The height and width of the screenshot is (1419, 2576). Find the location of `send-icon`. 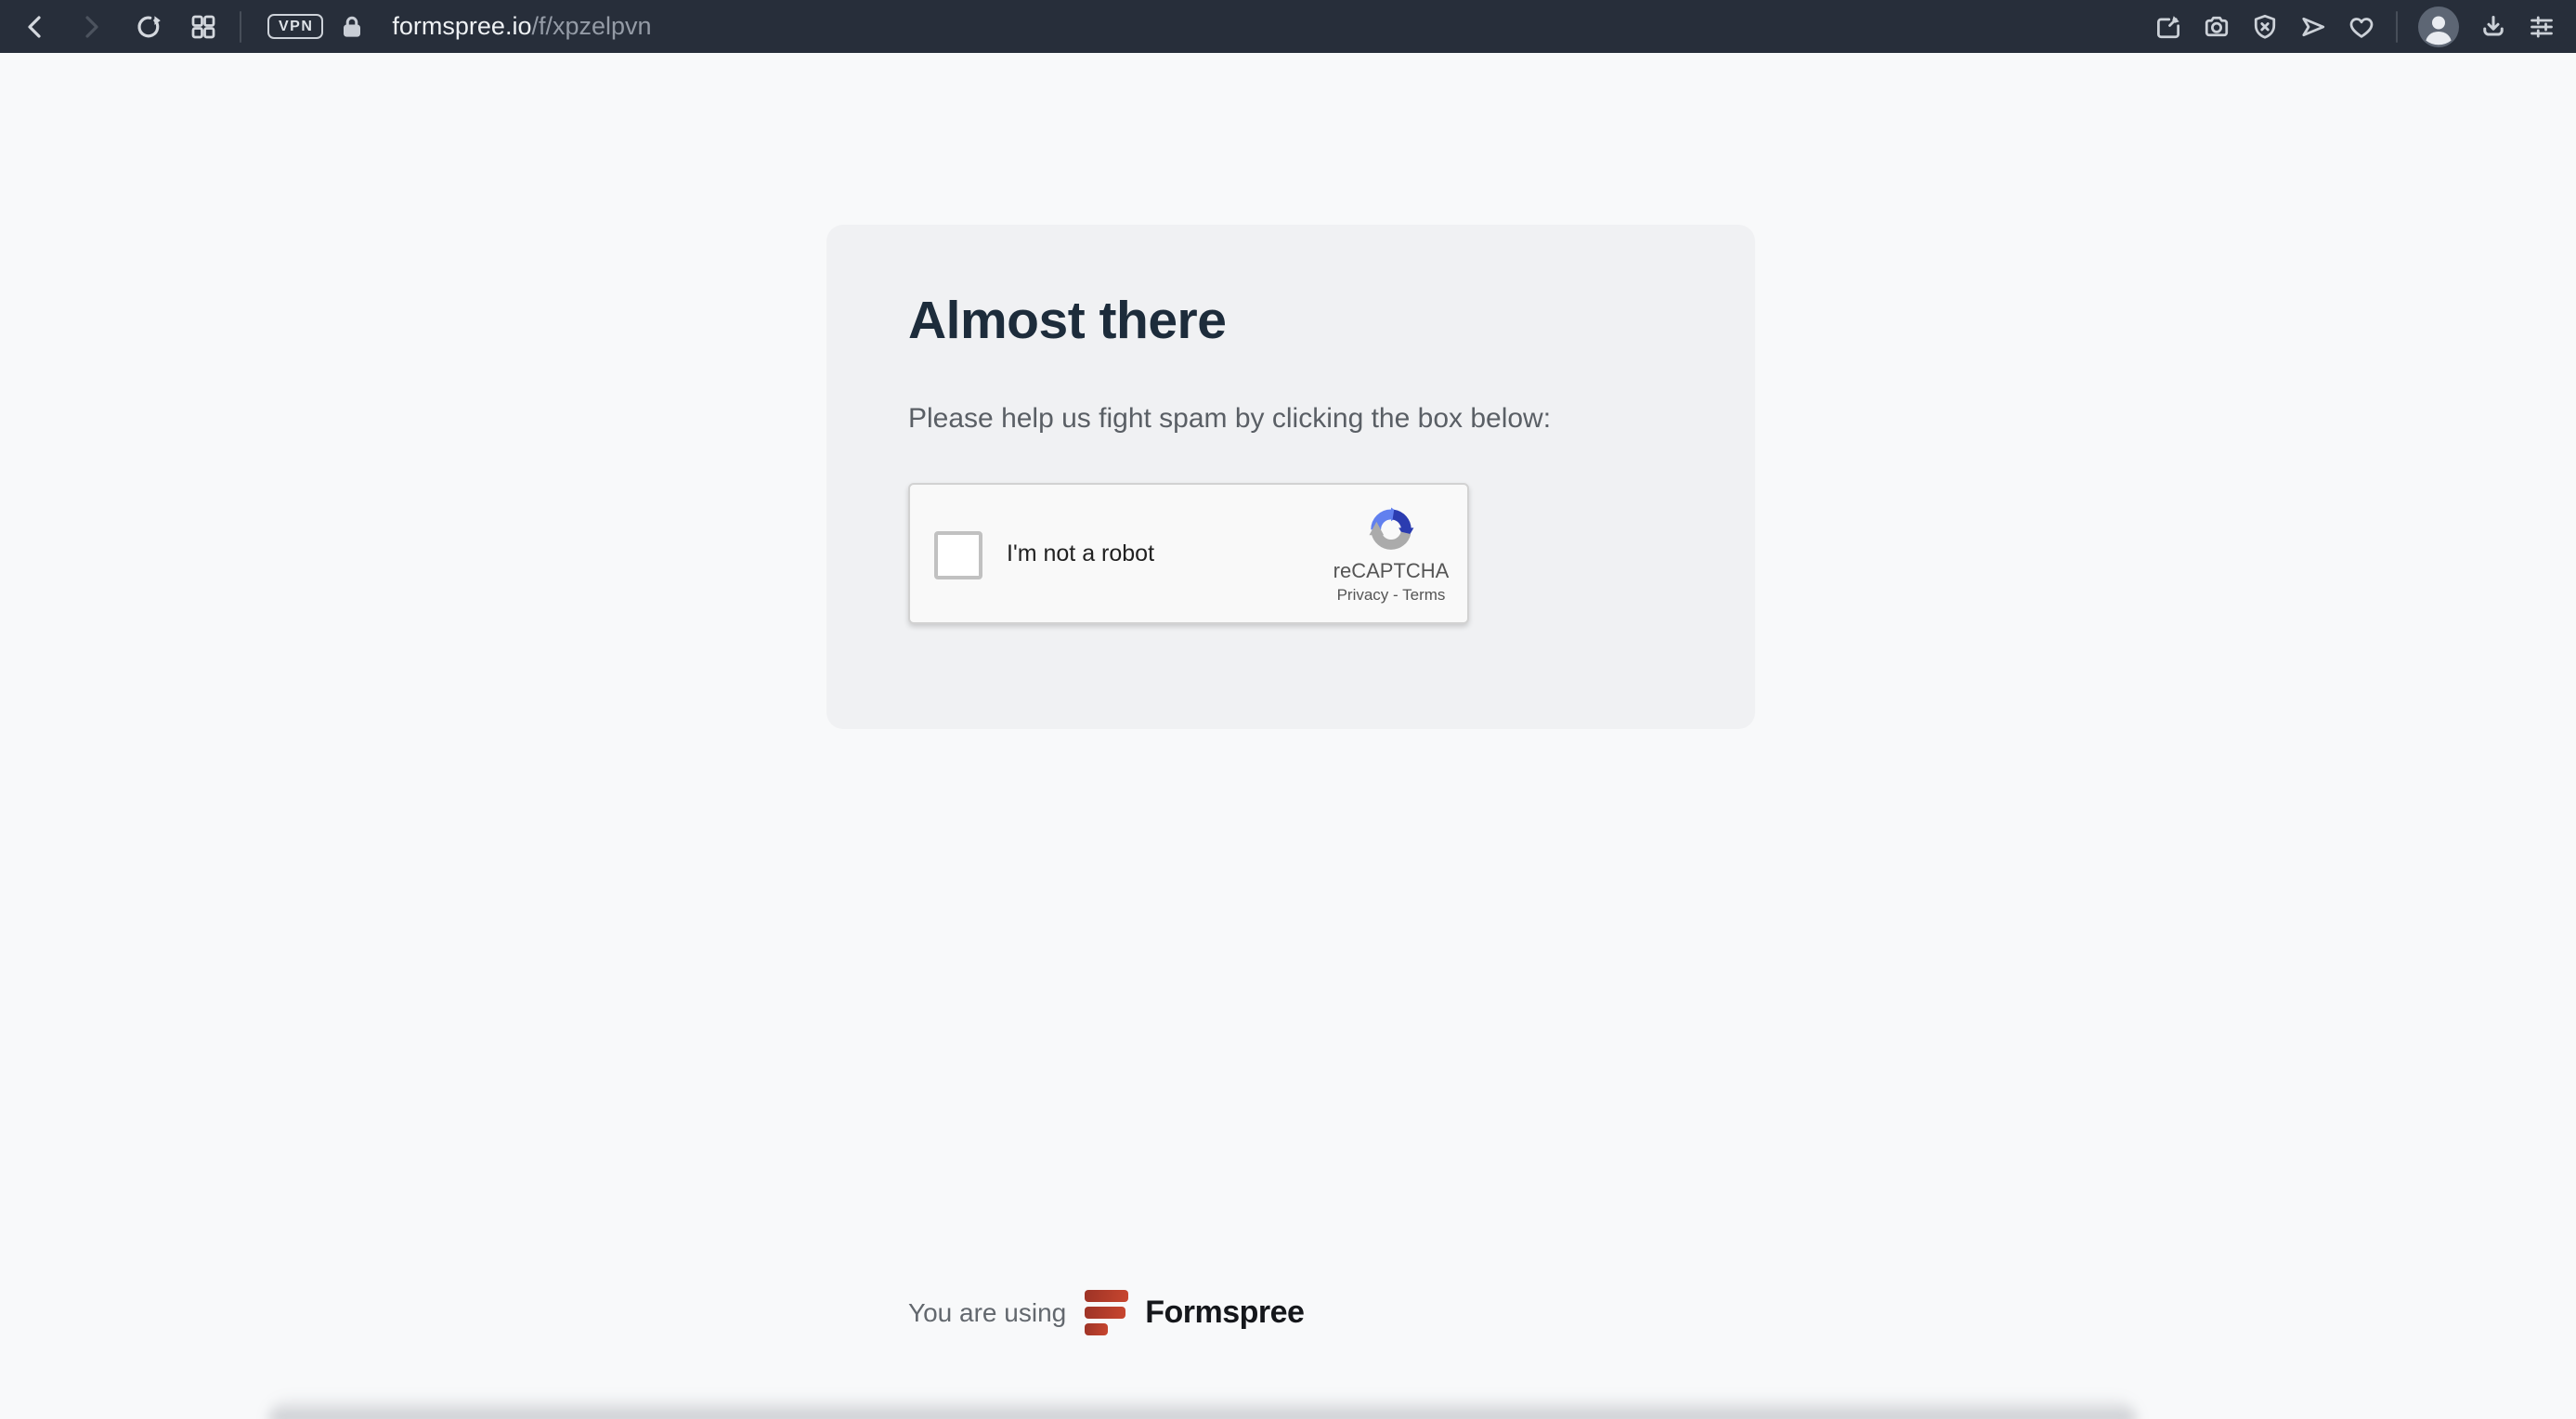

send-icon is located at coordinates (2313, 26).